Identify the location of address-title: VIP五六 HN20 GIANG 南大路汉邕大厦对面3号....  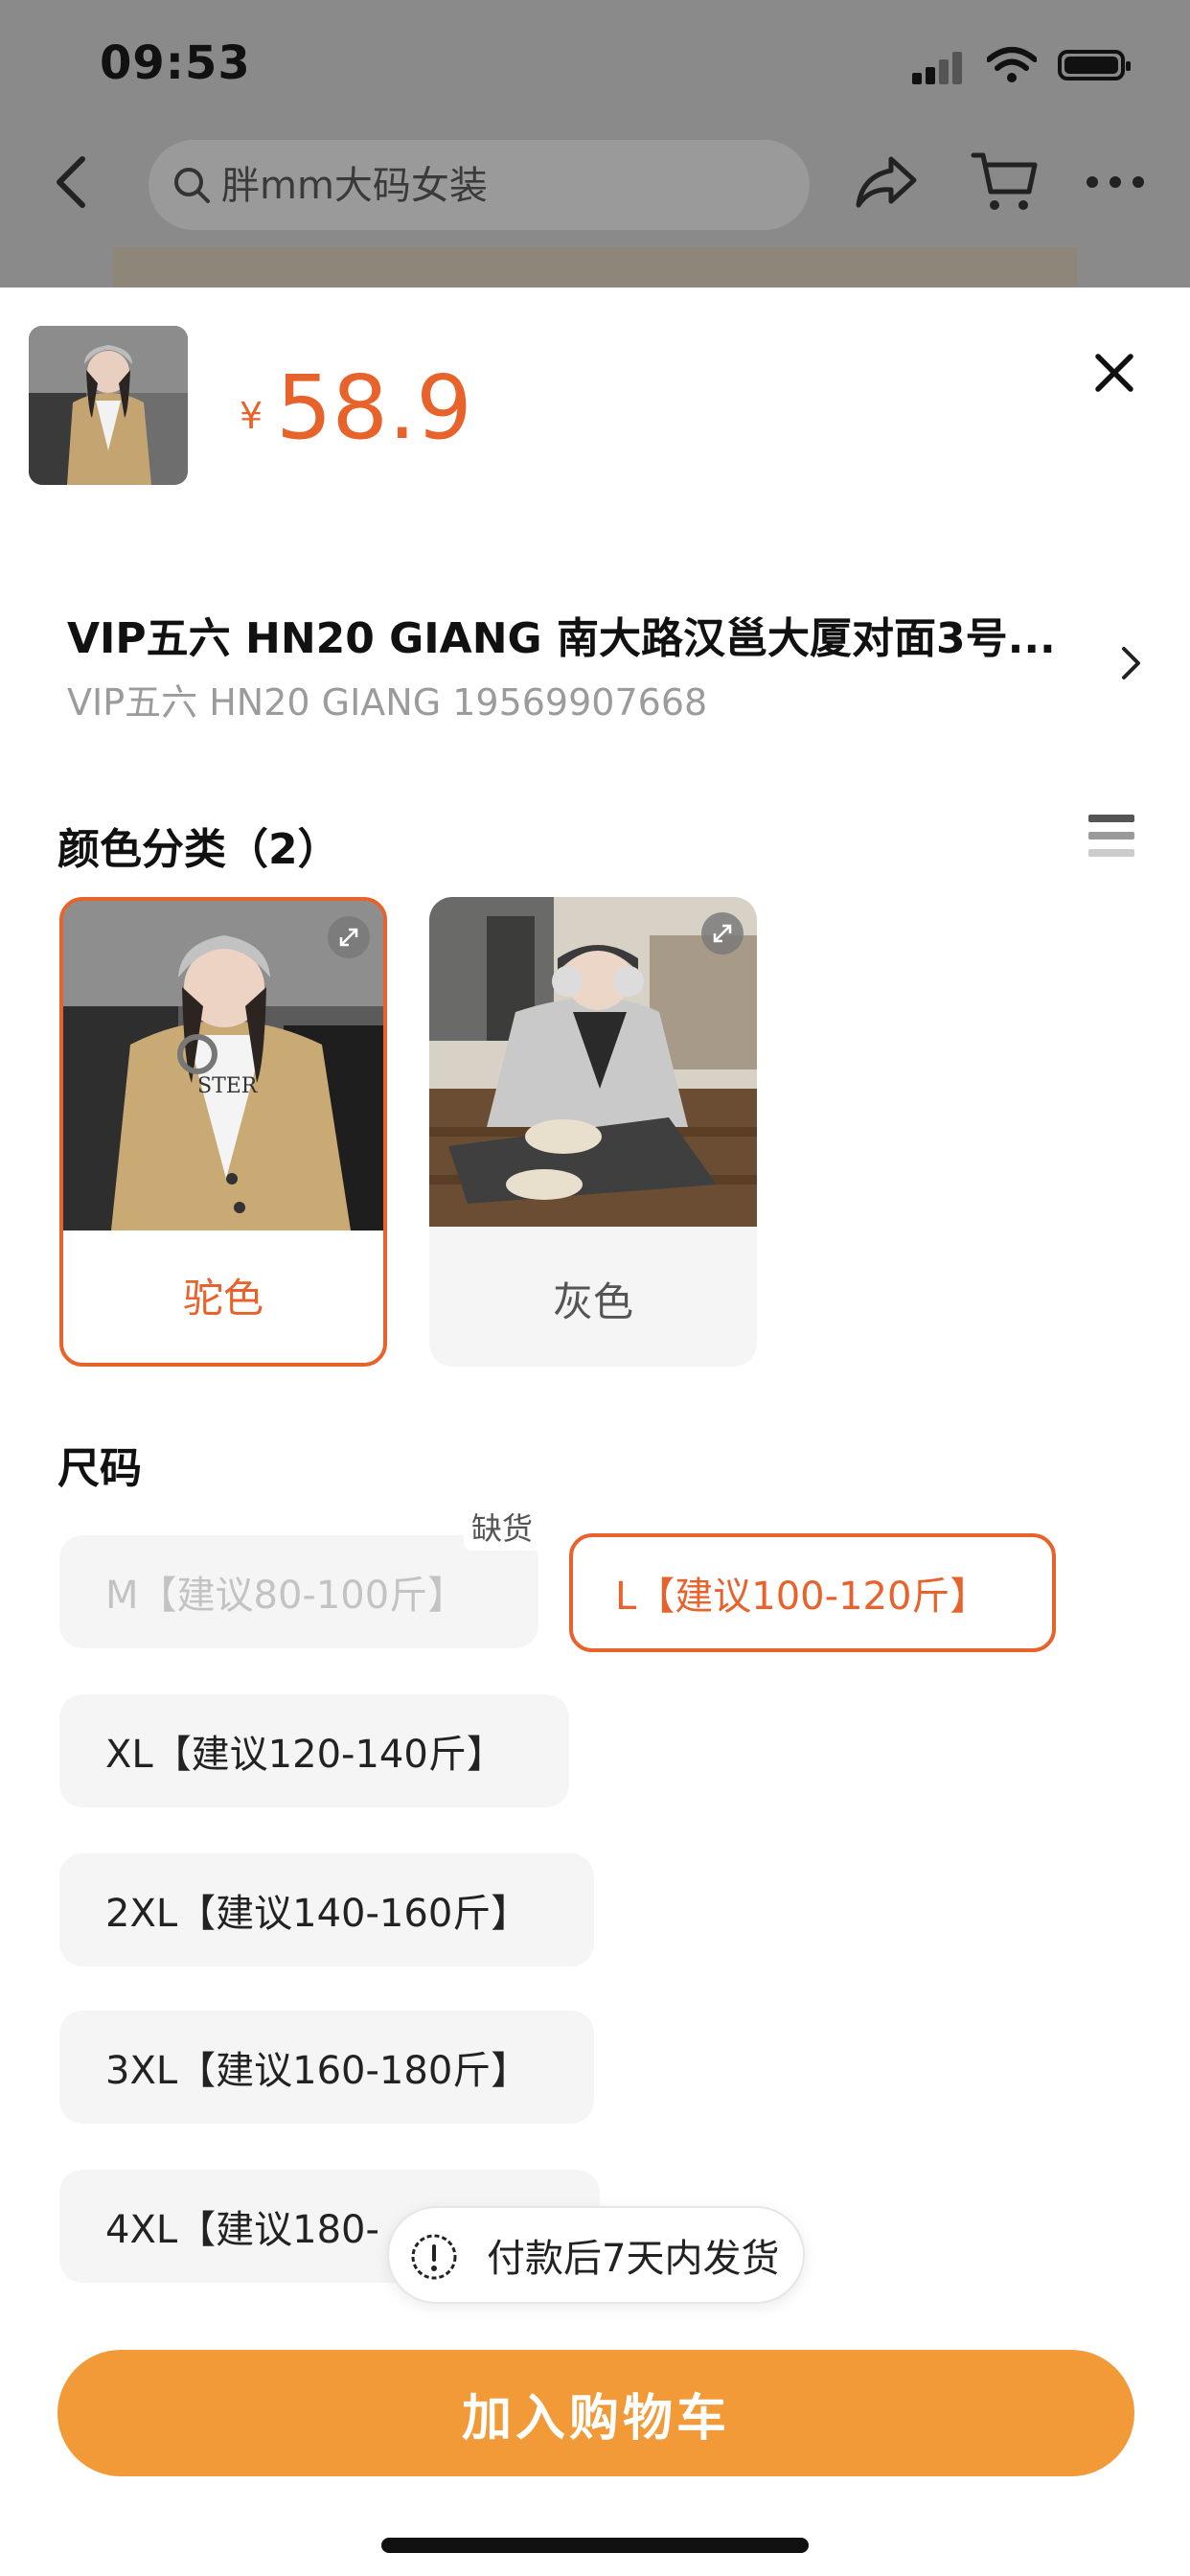
(575, 634).